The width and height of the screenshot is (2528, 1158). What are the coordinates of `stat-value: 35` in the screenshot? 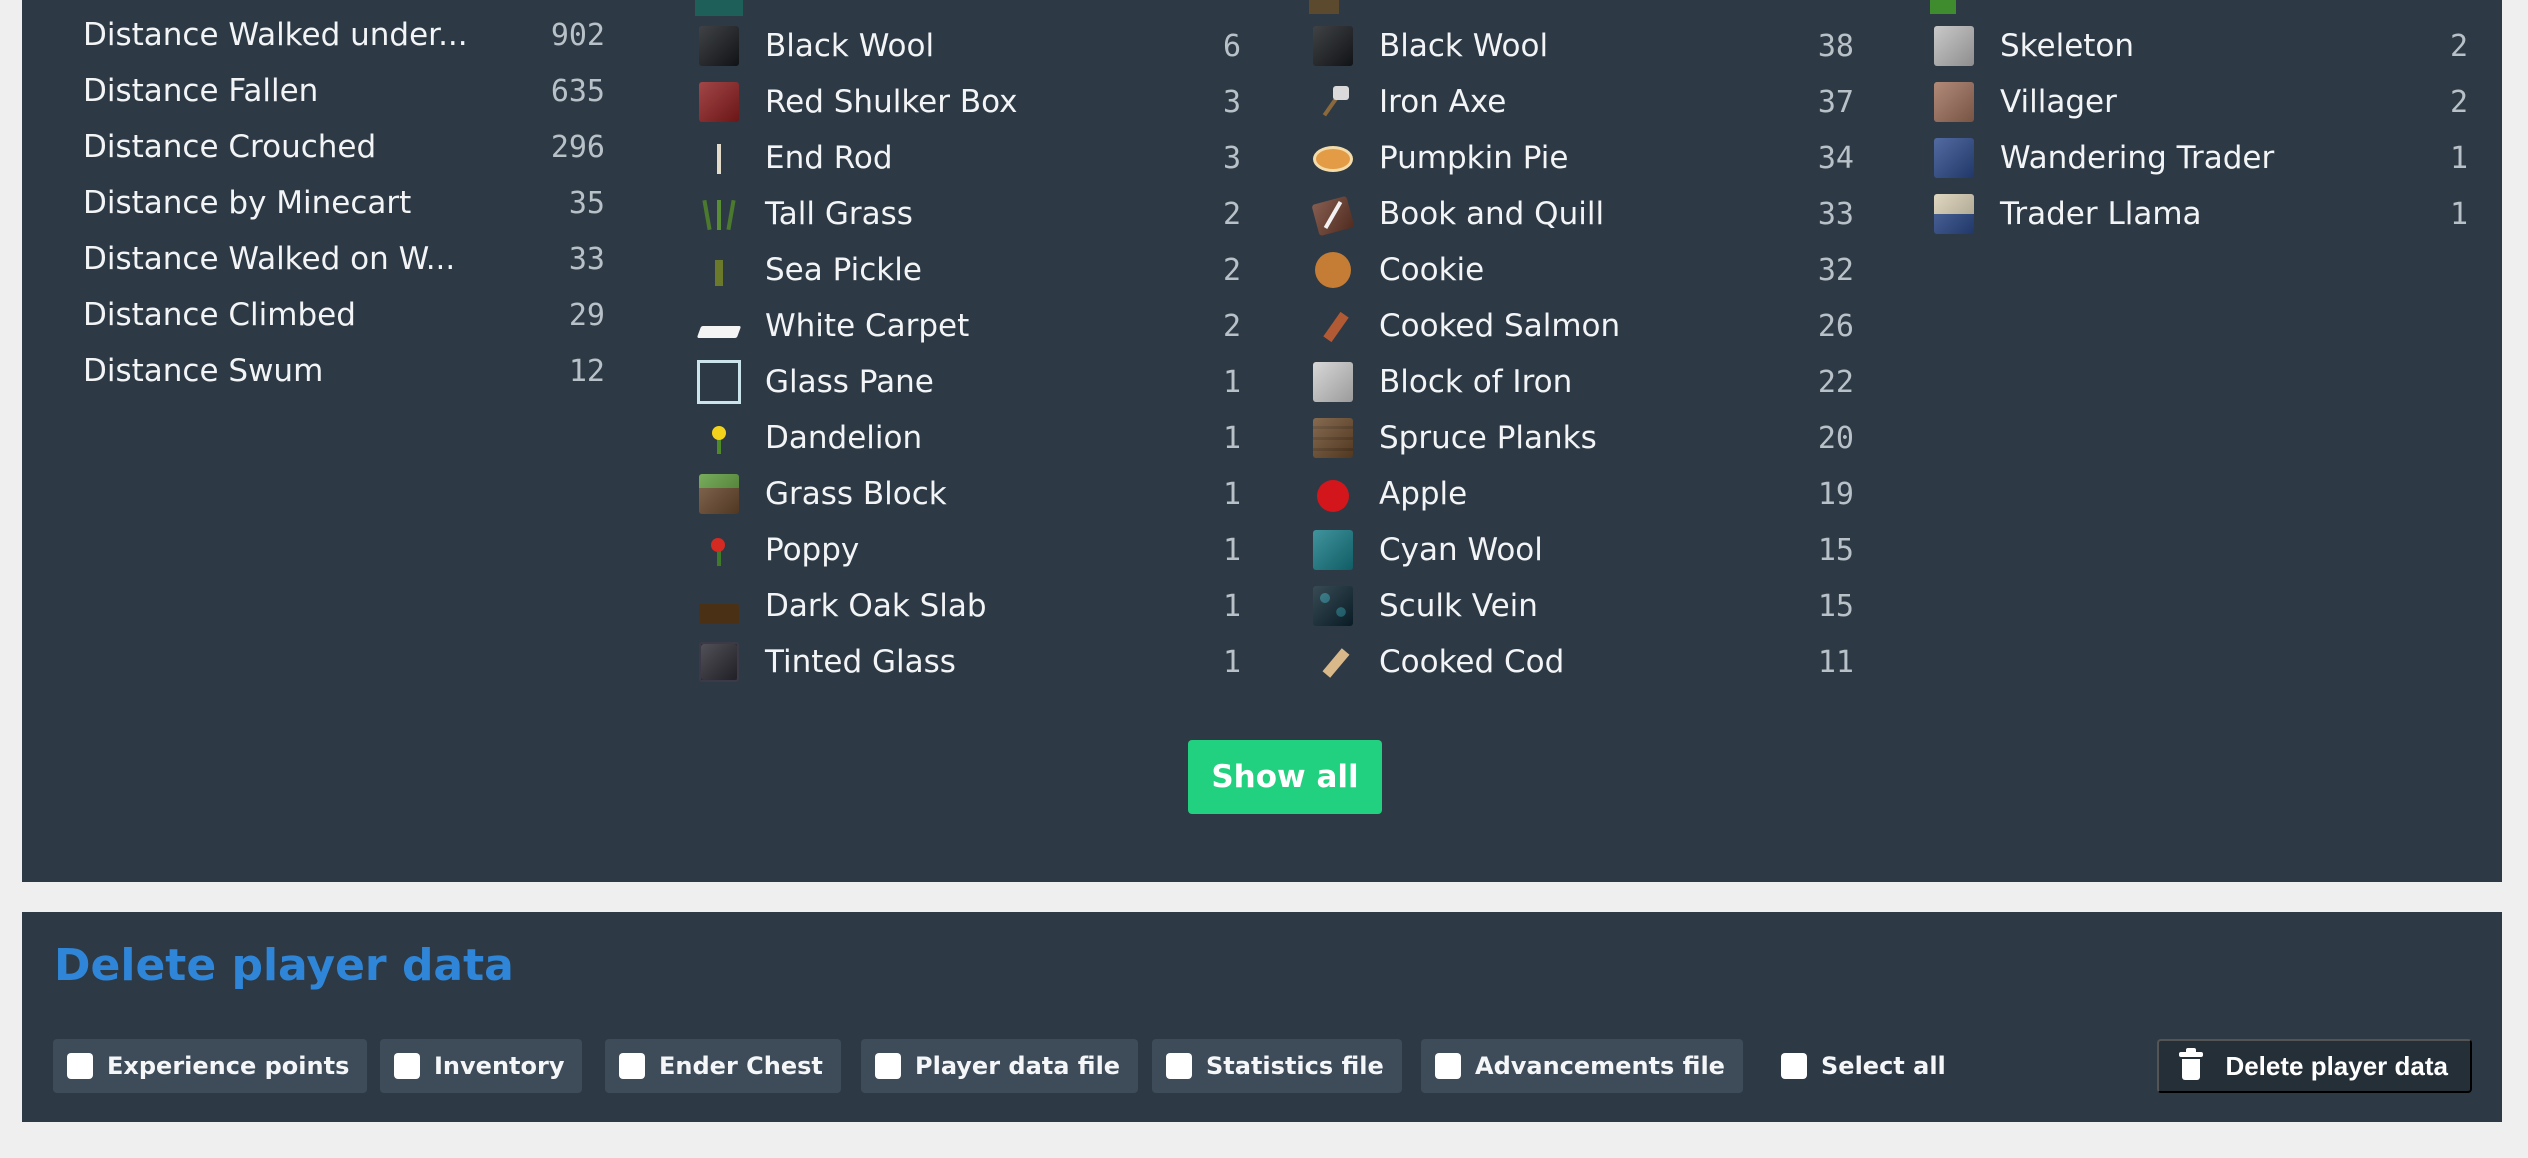 It's located at (586, 203).